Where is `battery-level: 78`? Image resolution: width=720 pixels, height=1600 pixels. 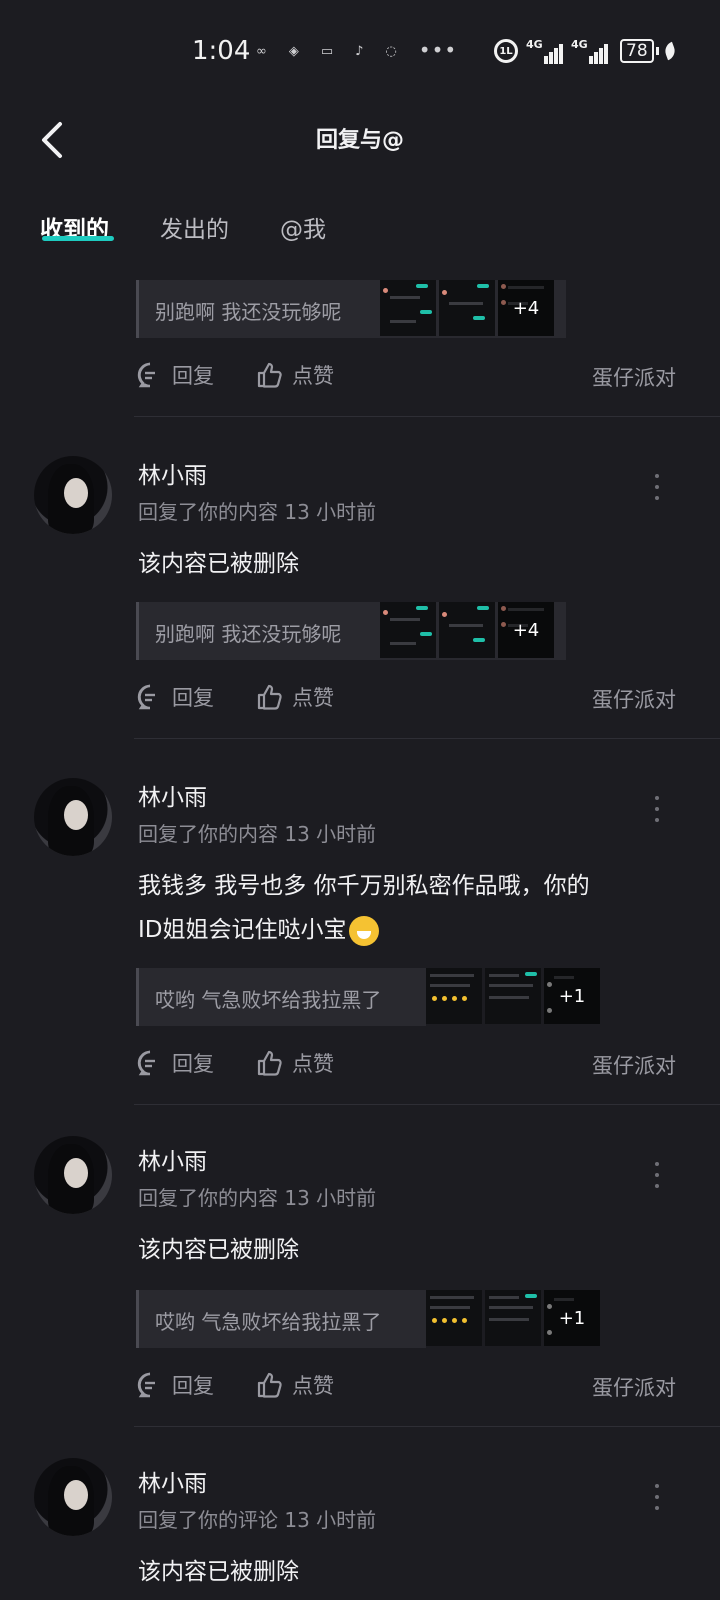 battery-level: 78 is located at coordinates (637, 51).